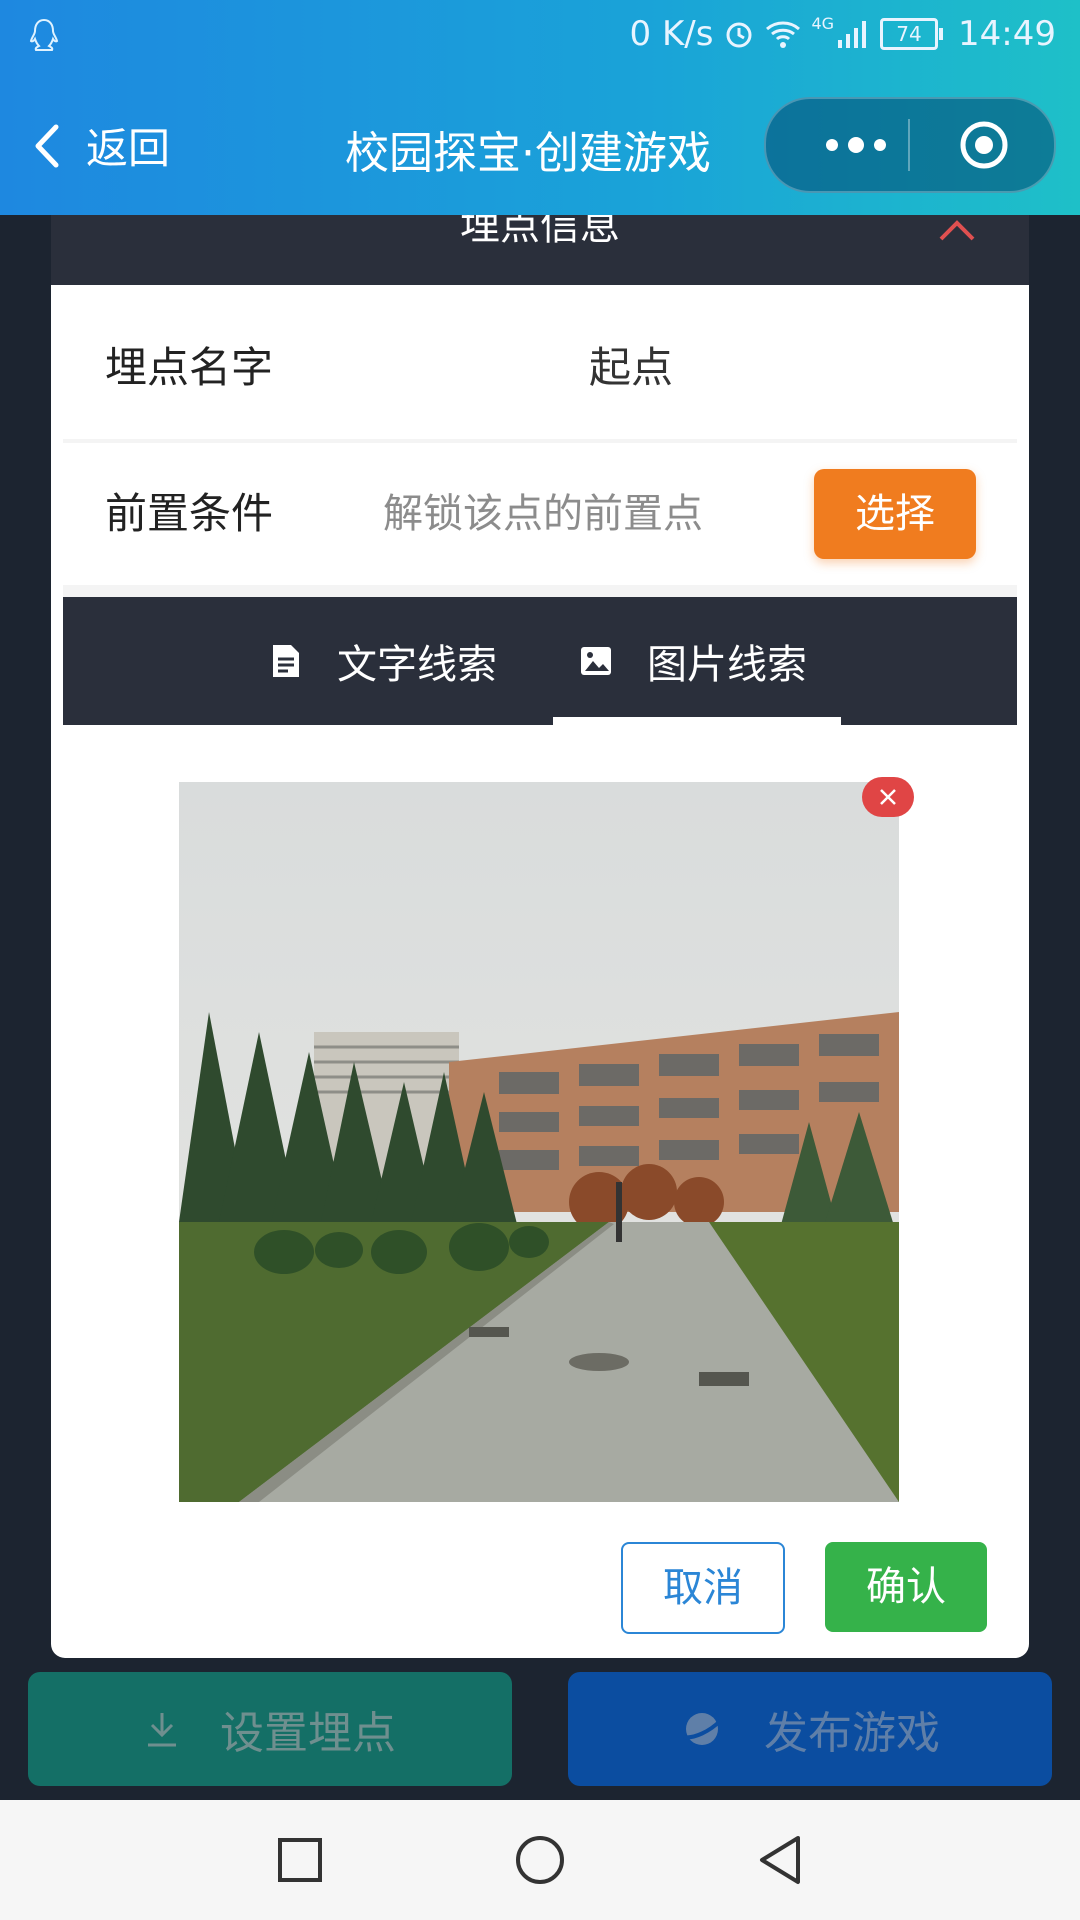 The height and width of the screenshot is (1920, 1080). Describe the element at coordinates (852, 34) in the screenshot. I see `signal-icon` at that location.